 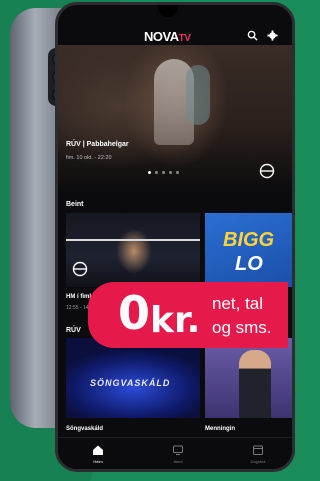 I want to click on gymnastics-bar, so click(x=133, y=240).